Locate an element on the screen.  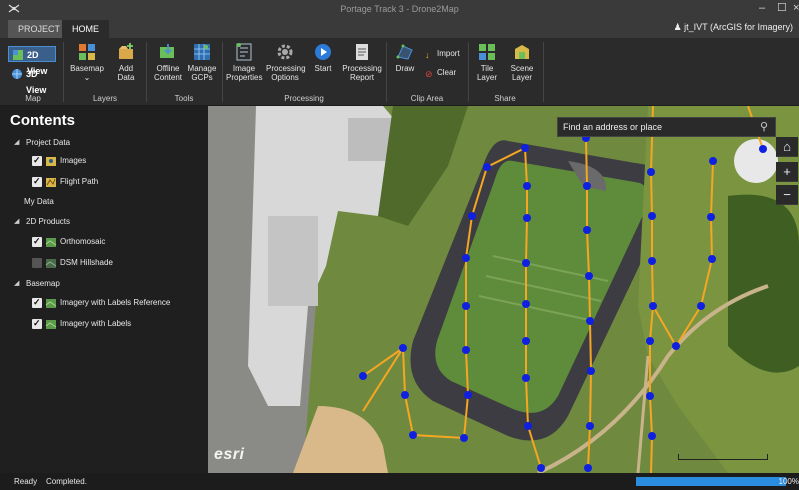
window-title: Portage Track 3 - Drone2Map is located at coordinates (399, 9).